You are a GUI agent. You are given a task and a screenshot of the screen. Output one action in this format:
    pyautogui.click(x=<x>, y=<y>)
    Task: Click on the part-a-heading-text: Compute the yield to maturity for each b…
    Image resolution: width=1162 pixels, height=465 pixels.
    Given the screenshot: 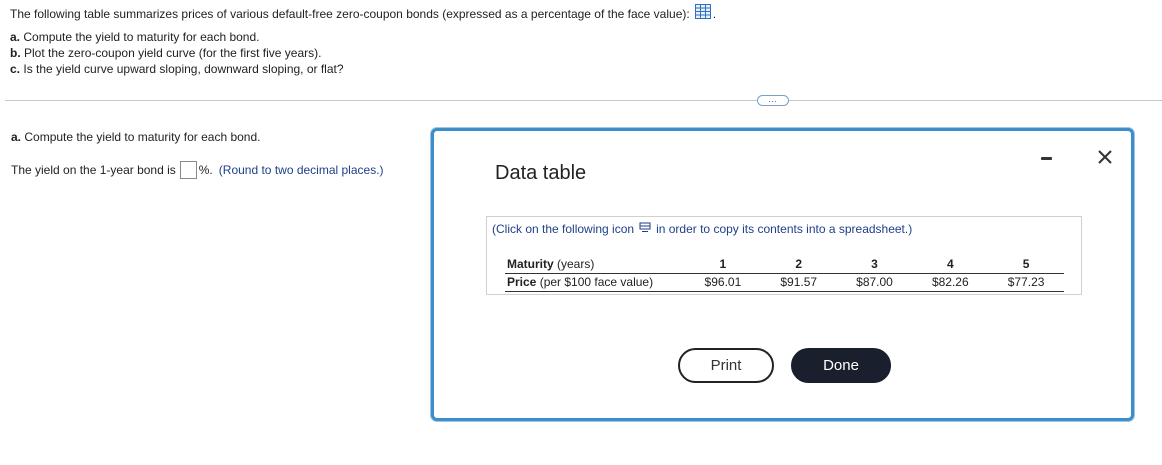 What is the action you would take?
    pyautogui.click(x=142, y=137)
    